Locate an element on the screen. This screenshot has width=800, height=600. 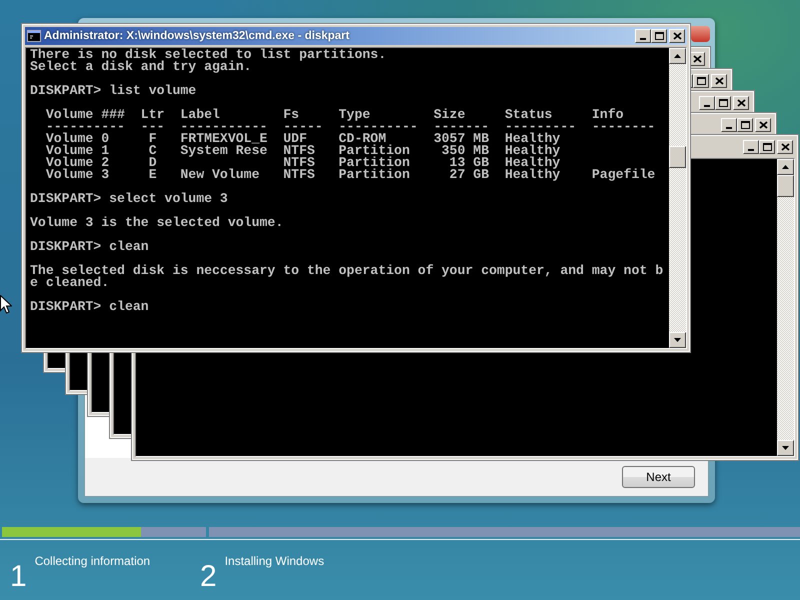
step-number: 1 is located at coordinates (18, 577).